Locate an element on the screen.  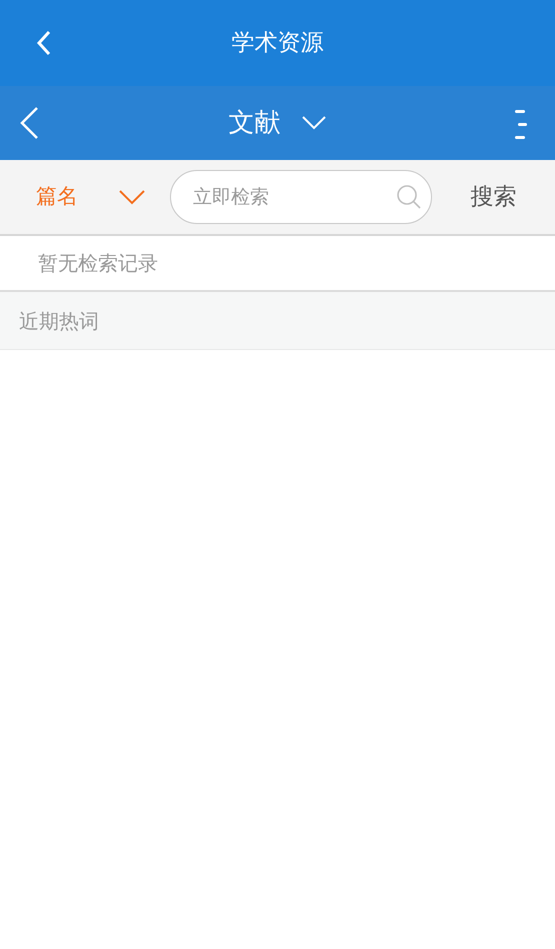
field-type-dropdown: 篇名 is located at coordinates (85, 197).